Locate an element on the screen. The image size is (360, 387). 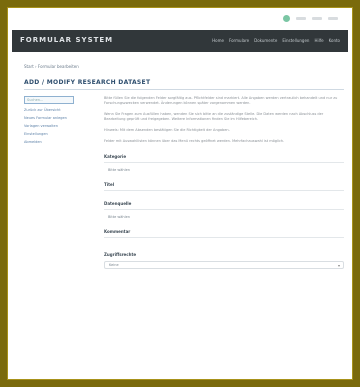
sidebar-link: Neues Formular anlegen is located at coordinates (52, 118).